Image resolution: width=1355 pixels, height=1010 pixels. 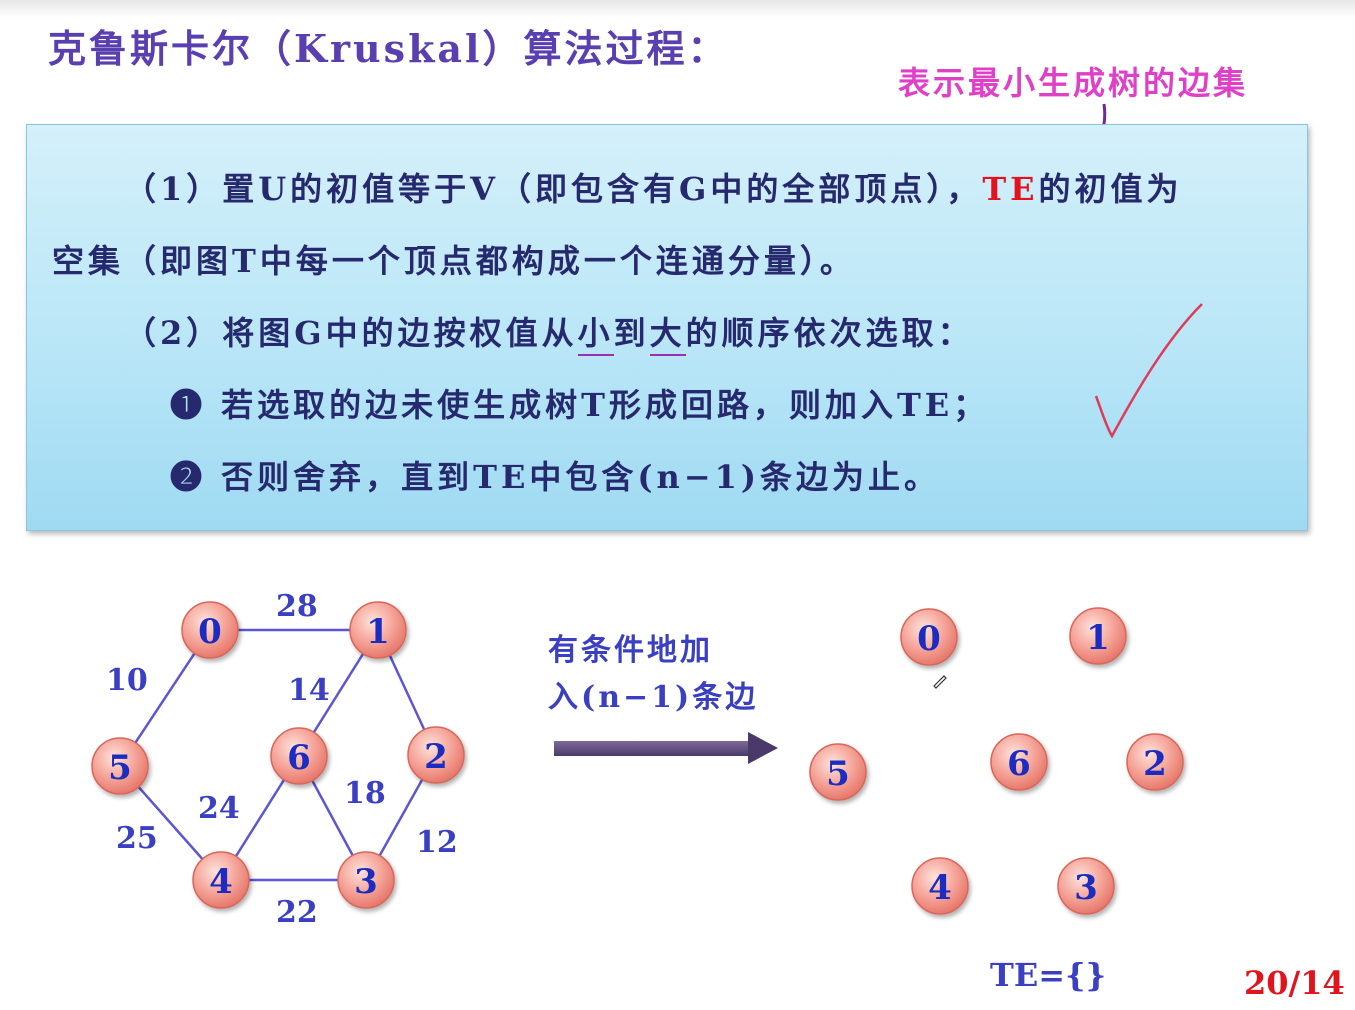 I want to click on left-node-4-label: 4, so click(x=221, y=882).